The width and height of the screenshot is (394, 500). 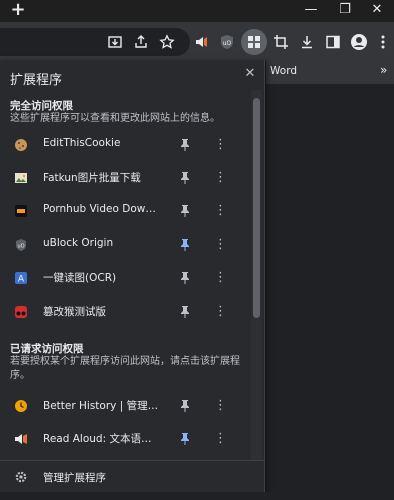 What do you see at coordinates (82, 143) in the screenshot?
I see `extension-name: EditThisCookie` at bounding box center [82, 143].